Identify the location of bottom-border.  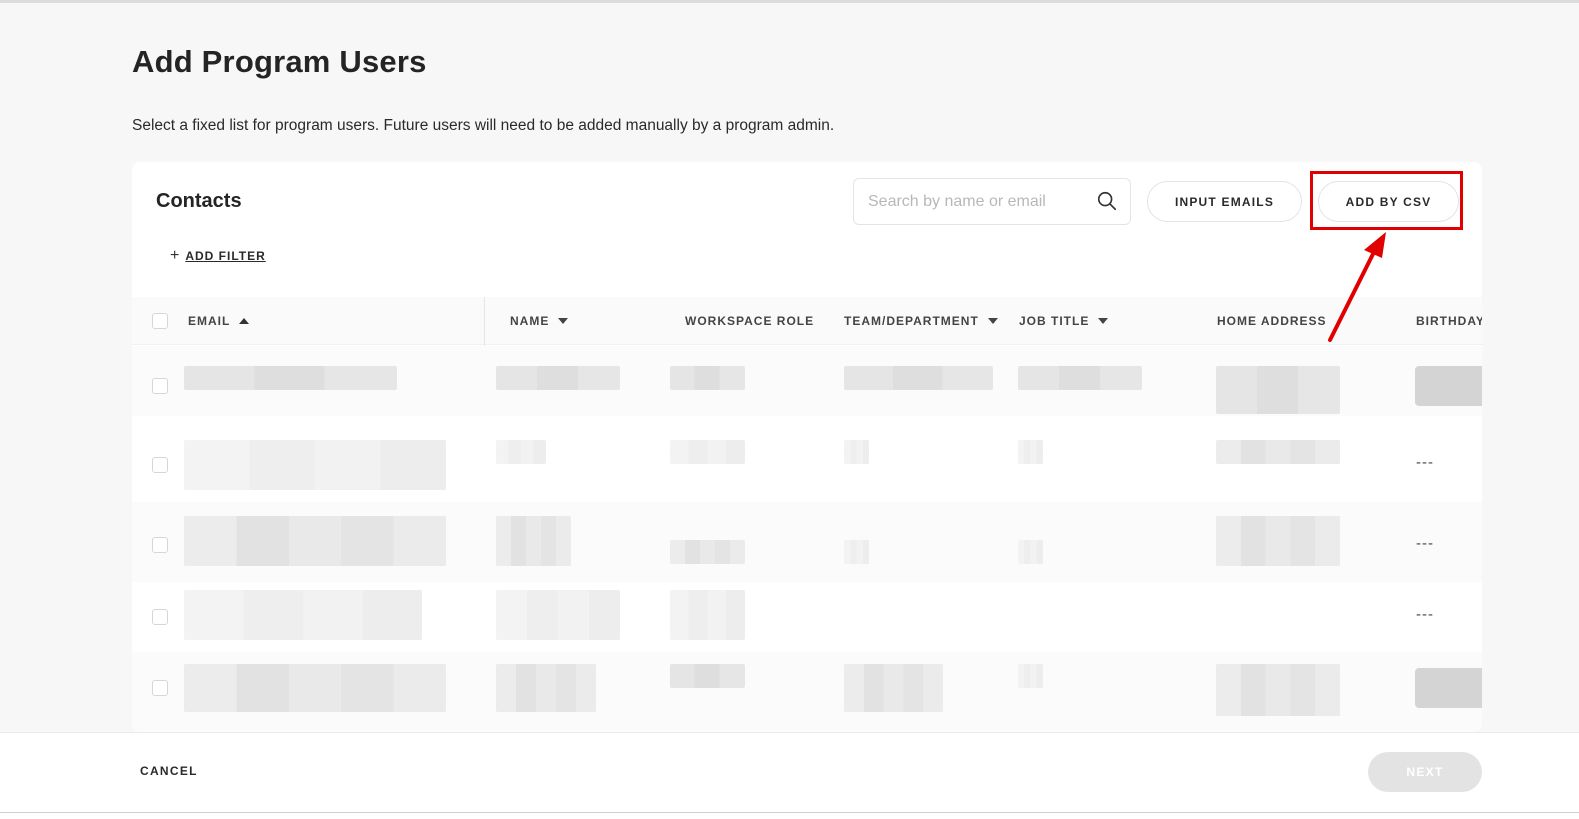
(789, 815).